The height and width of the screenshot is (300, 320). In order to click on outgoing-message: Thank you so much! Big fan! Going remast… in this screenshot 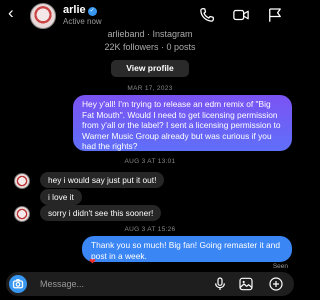, I will do `click(187, 249)`.